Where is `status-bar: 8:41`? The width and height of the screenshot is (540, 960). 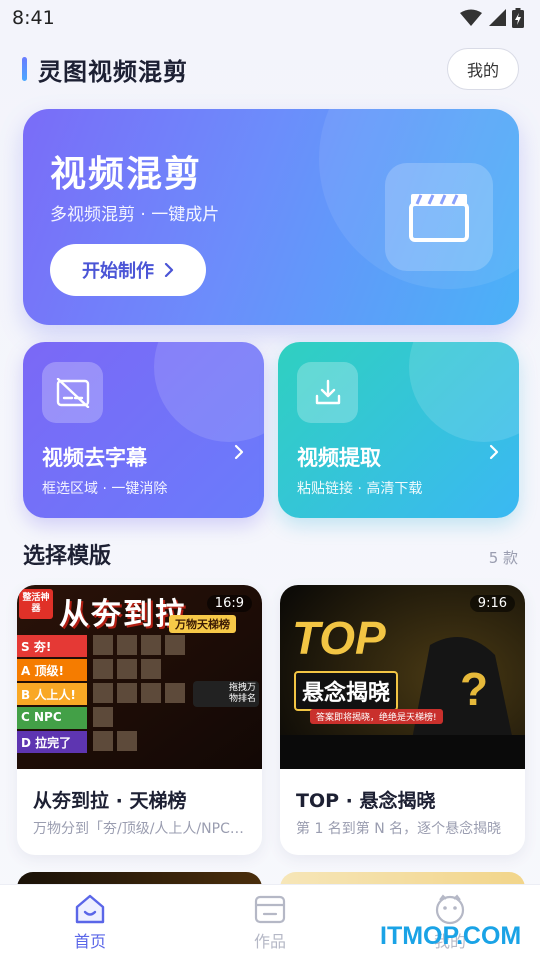 status-bar: 8:41 is located at coordinates (270, 18).